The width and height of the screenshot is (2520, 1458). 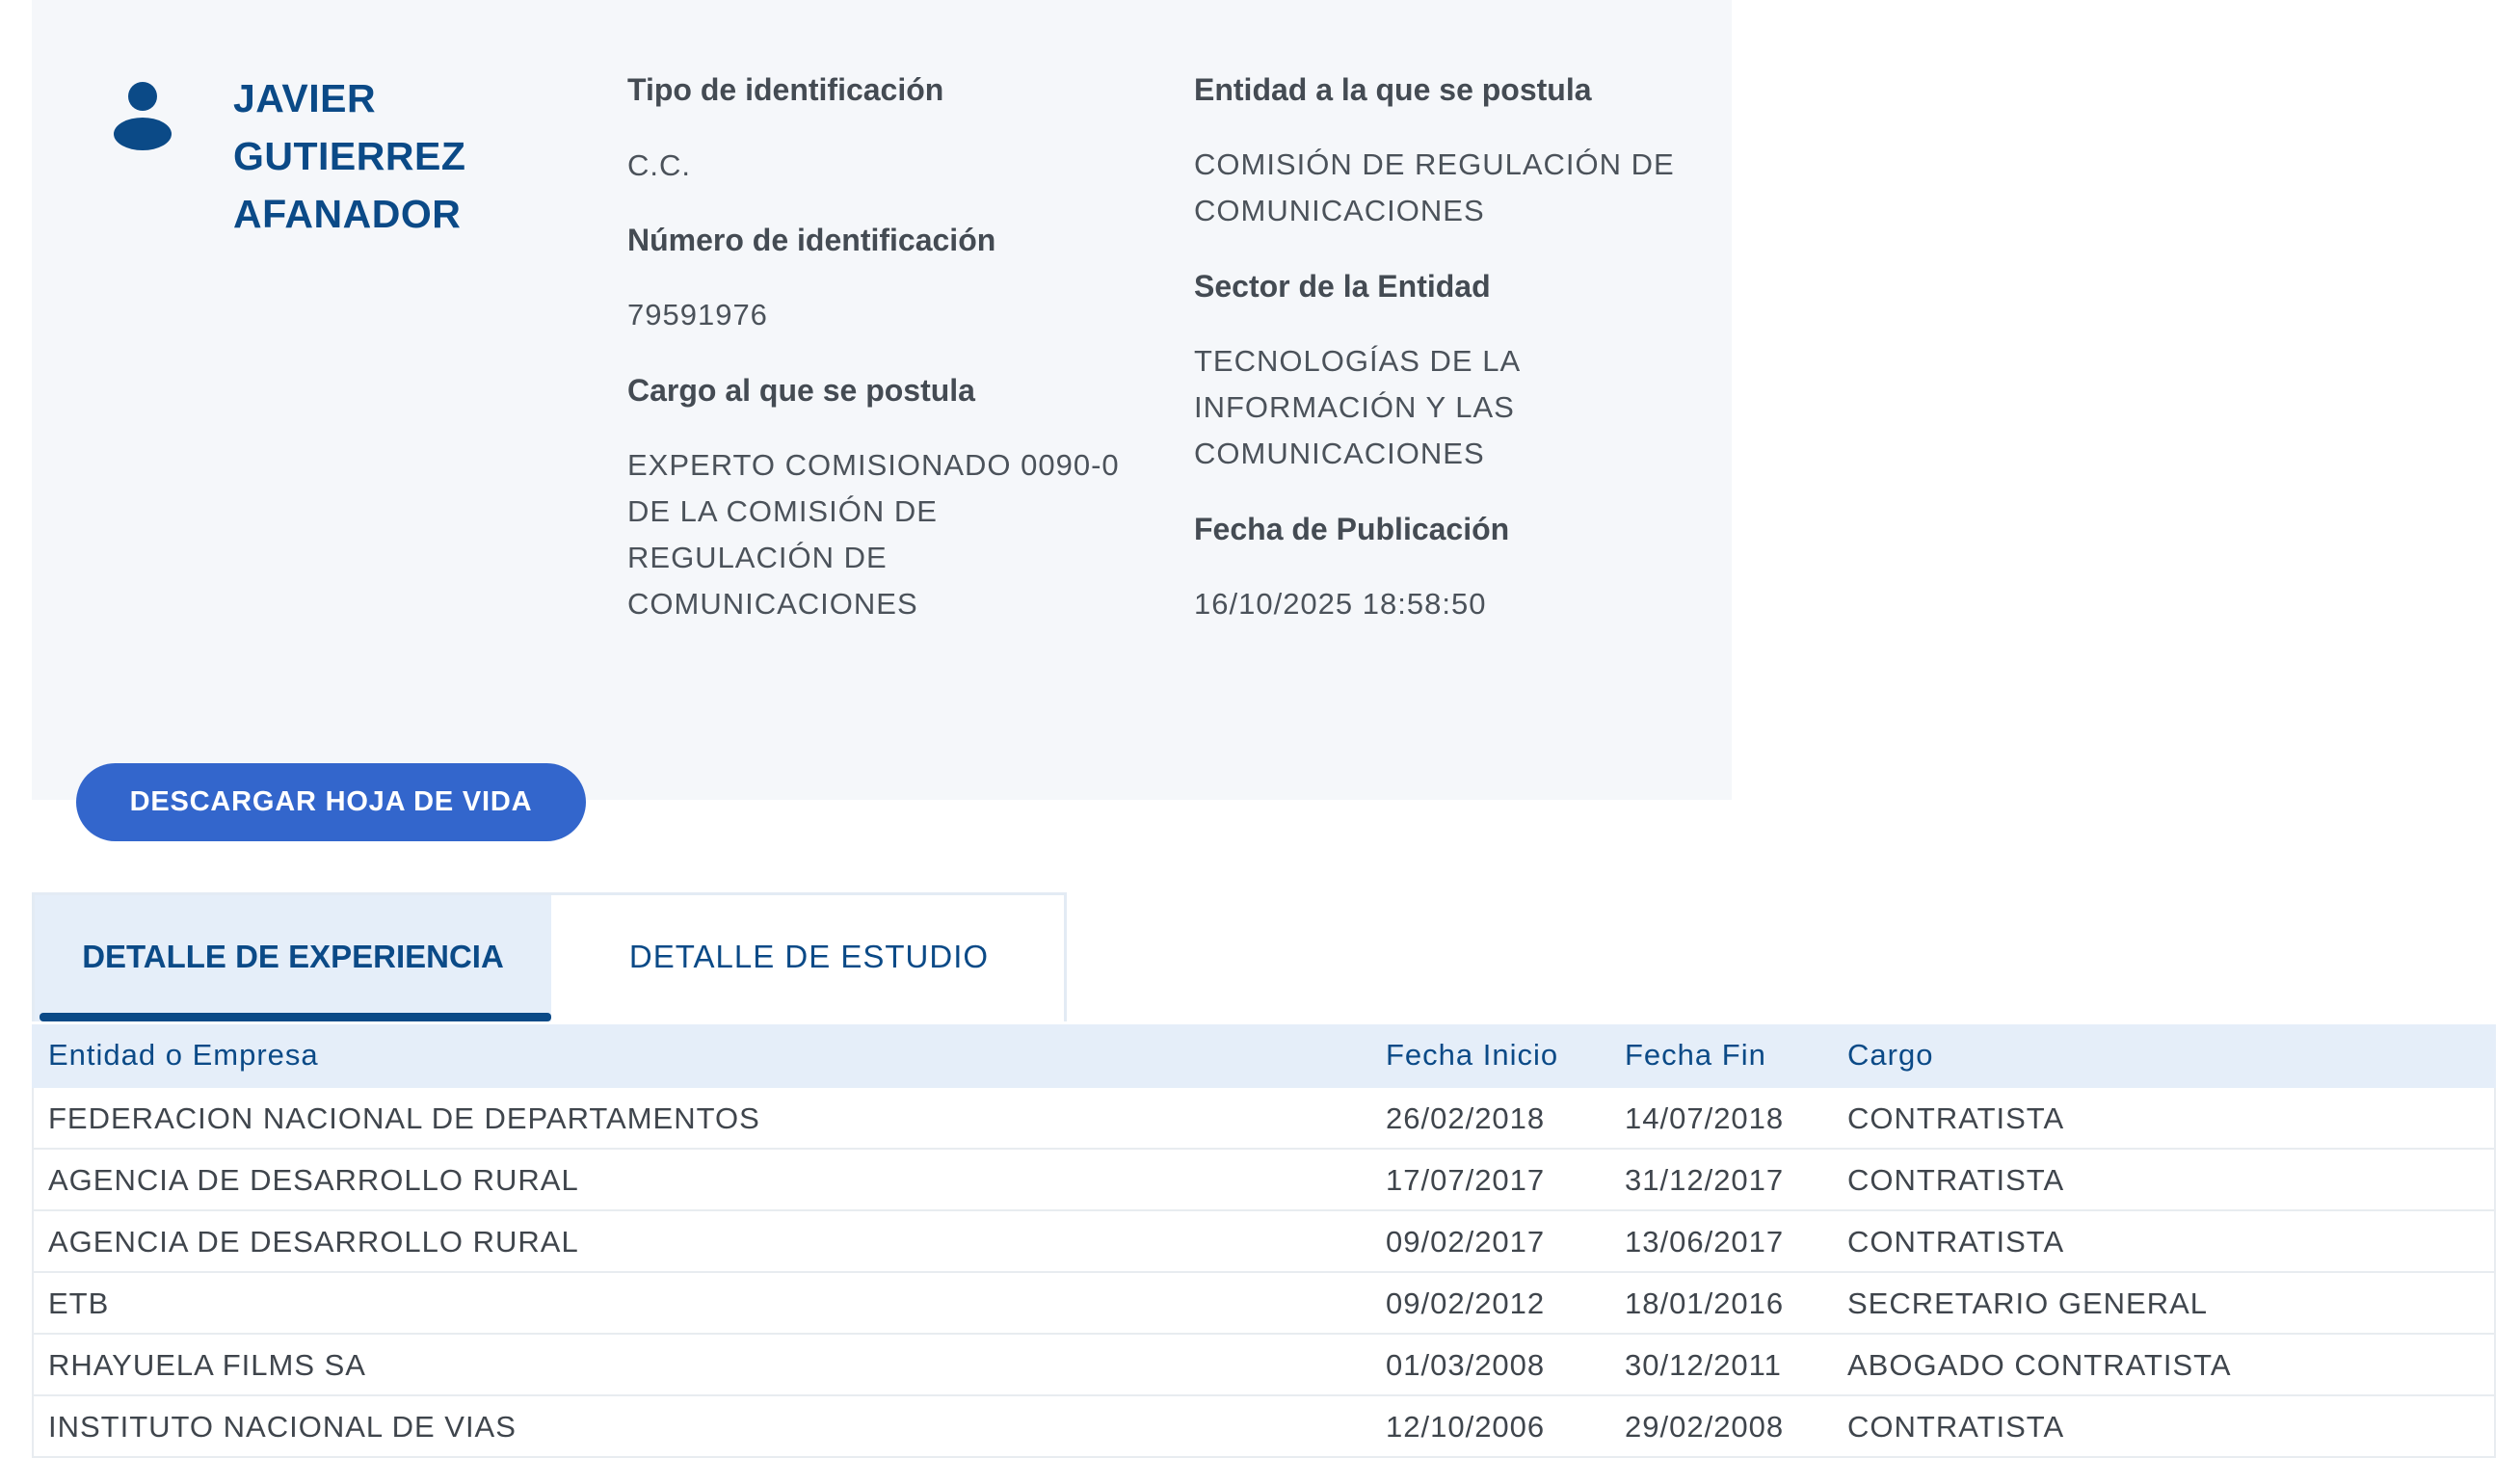 I want to click on cargo-line: REGULACIÓN DE, so click(x=758, y=557).